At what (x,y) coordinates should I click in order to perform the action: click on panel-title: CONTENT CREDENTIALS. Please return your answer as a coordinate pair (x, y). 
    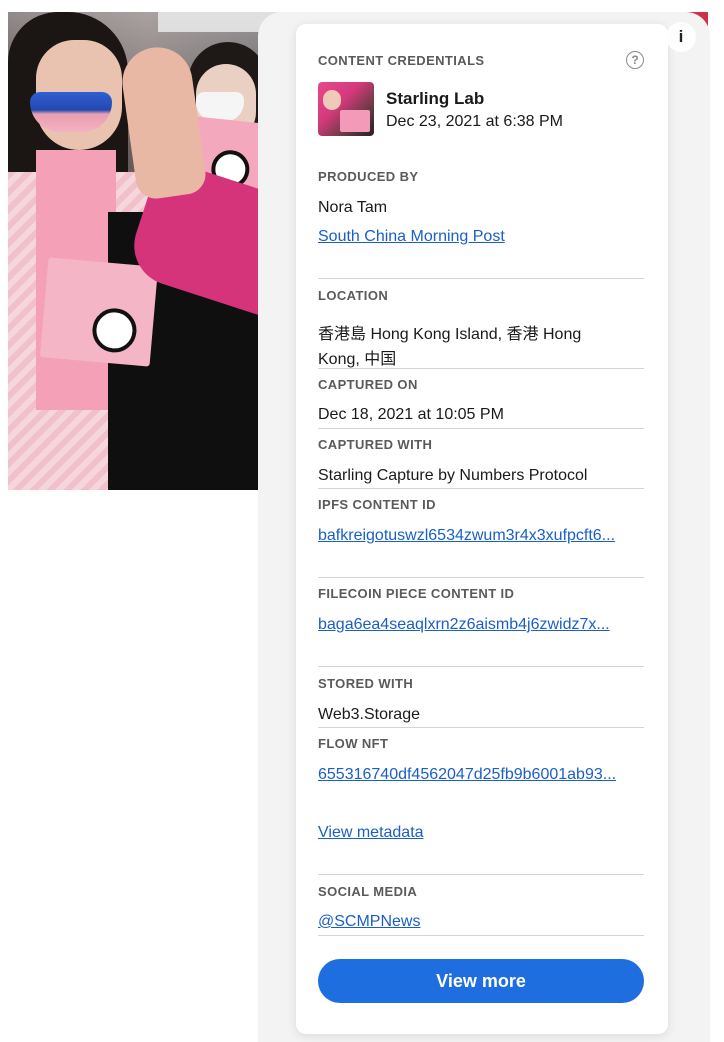
    Looking at the image, I should click on (401, 60).